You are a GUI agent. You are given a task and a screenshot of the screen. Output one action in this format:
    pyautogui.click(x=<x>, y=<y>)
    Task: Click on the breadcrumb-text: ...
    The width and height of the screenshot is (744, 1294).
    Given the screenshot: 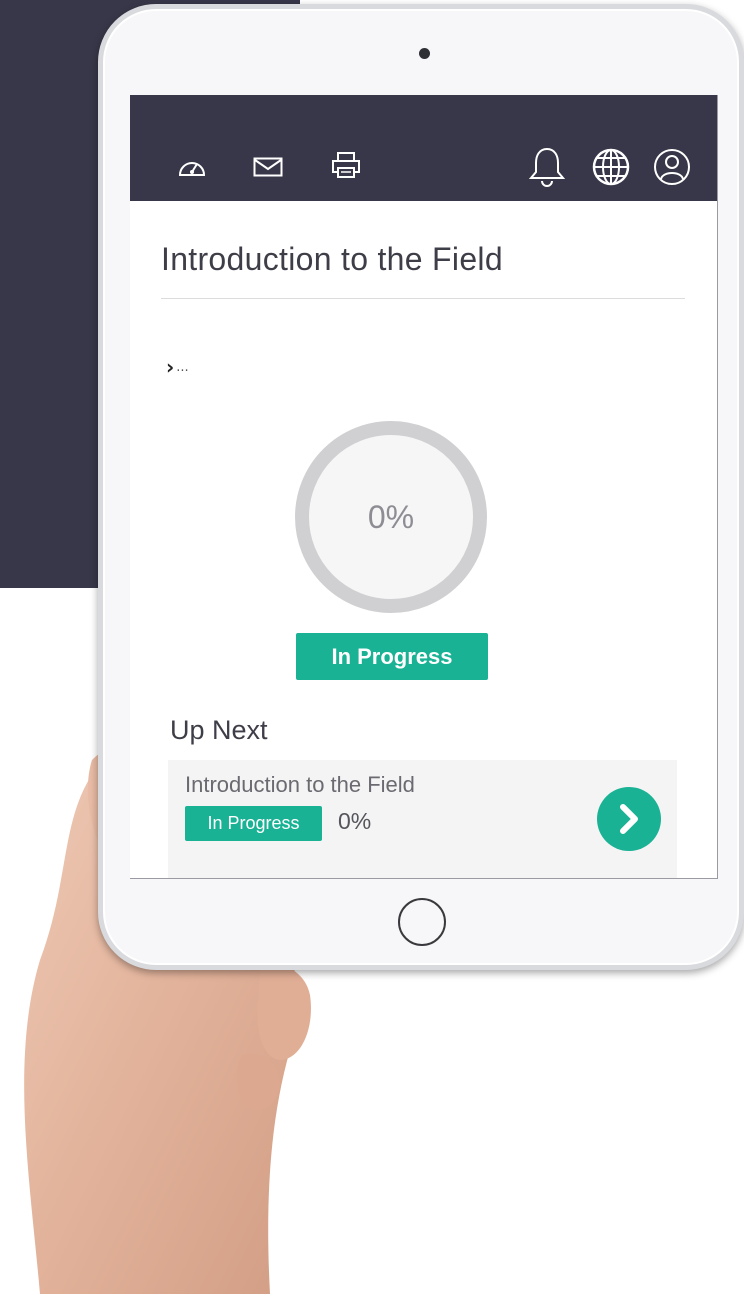 What is the action you would take?
    pyautogui.click(x=182, y=367)
    